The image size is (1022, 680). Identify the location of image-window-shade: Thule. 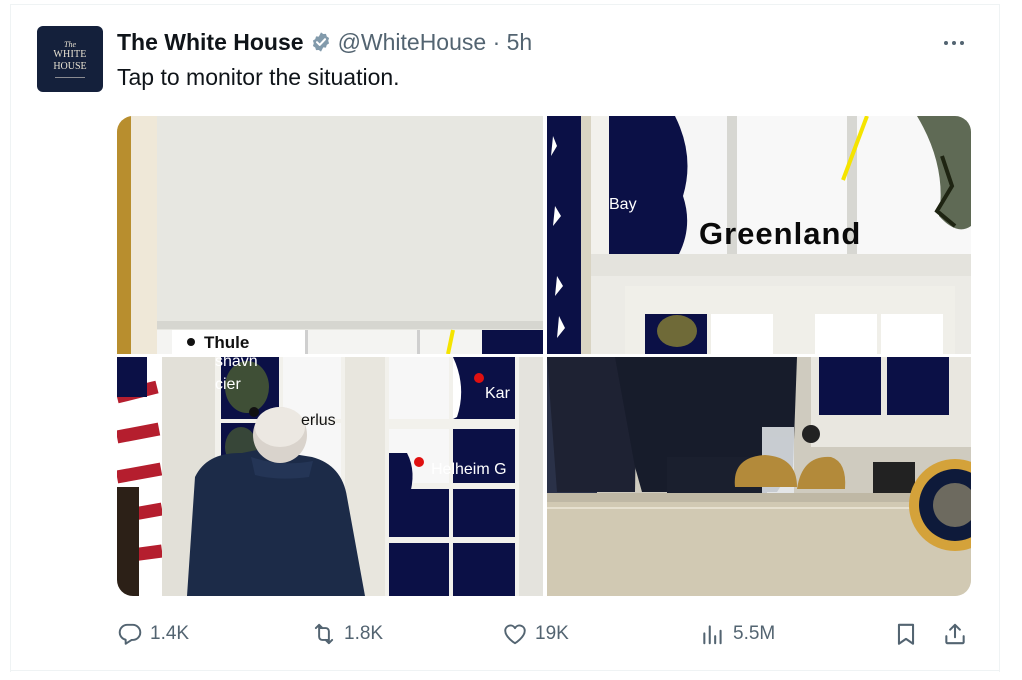
(330, 235).